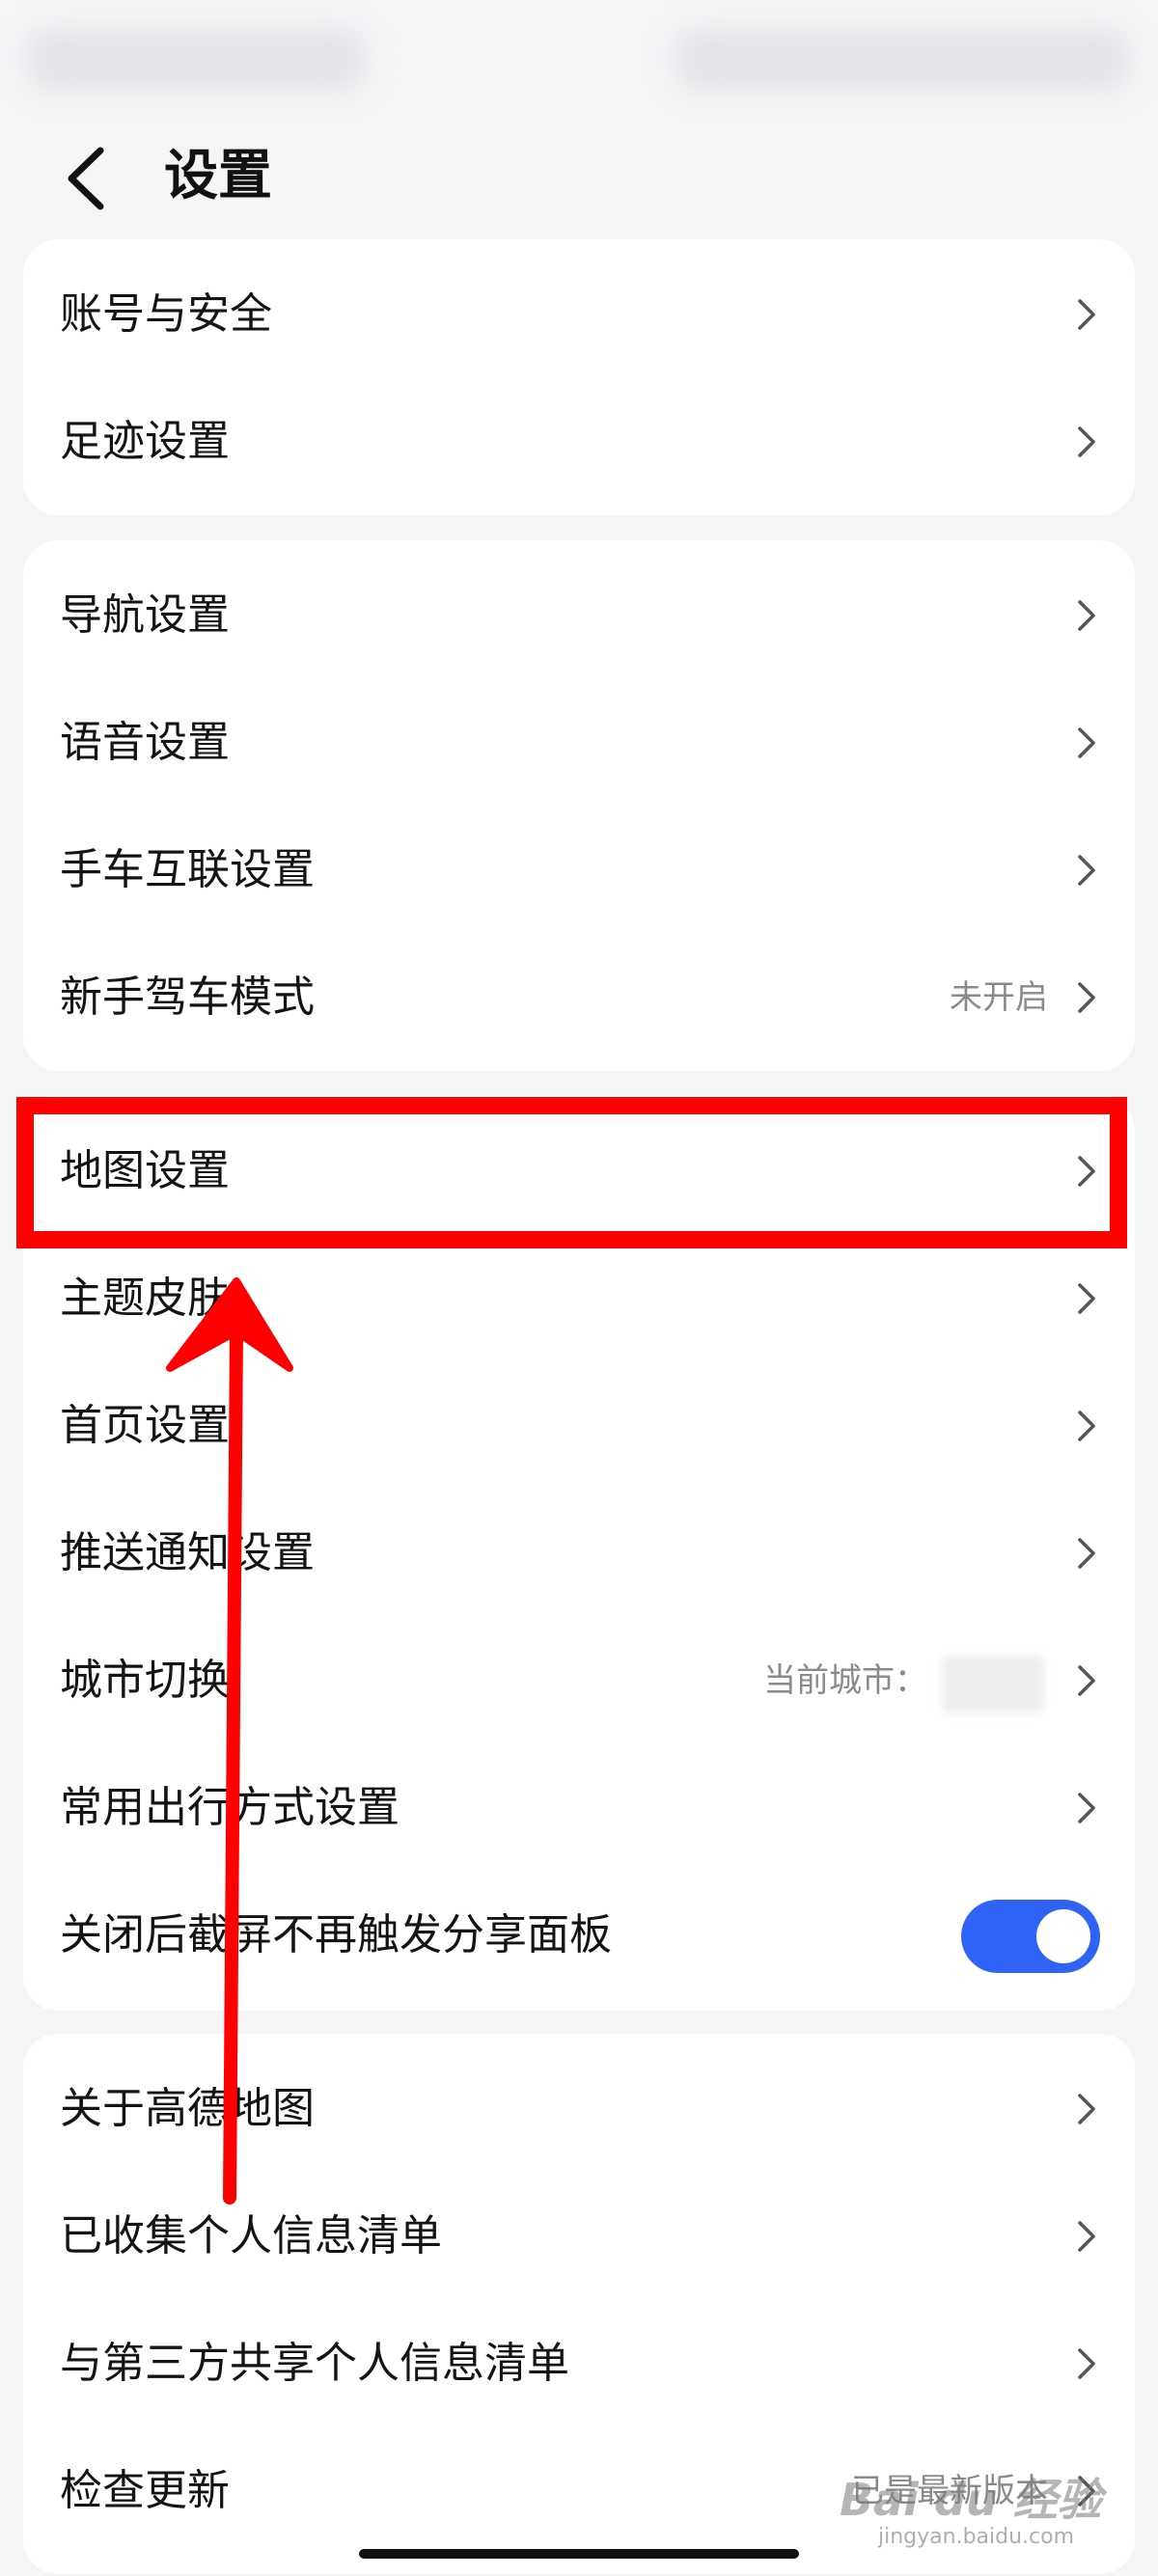 The image size is (1158, 2576). What do you see at coordinates (579, 63) in the screenshot?
I see `status-bar` at bounding box center [579, 63].